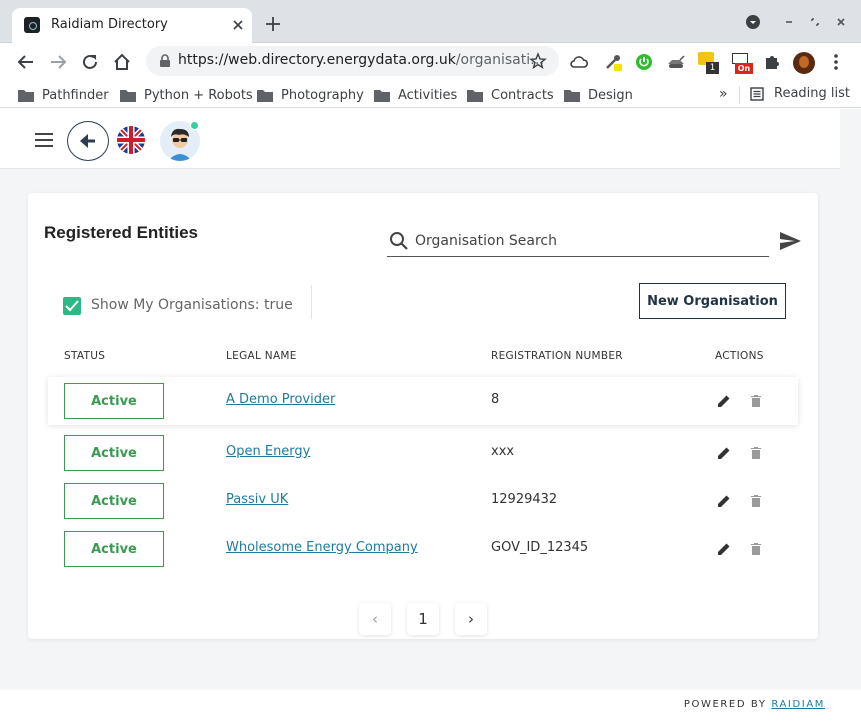 The image size is (861, 721). Describe the element at coordinates (836, 62) in the screenshot. I see `browser-menu-icon` at that location.